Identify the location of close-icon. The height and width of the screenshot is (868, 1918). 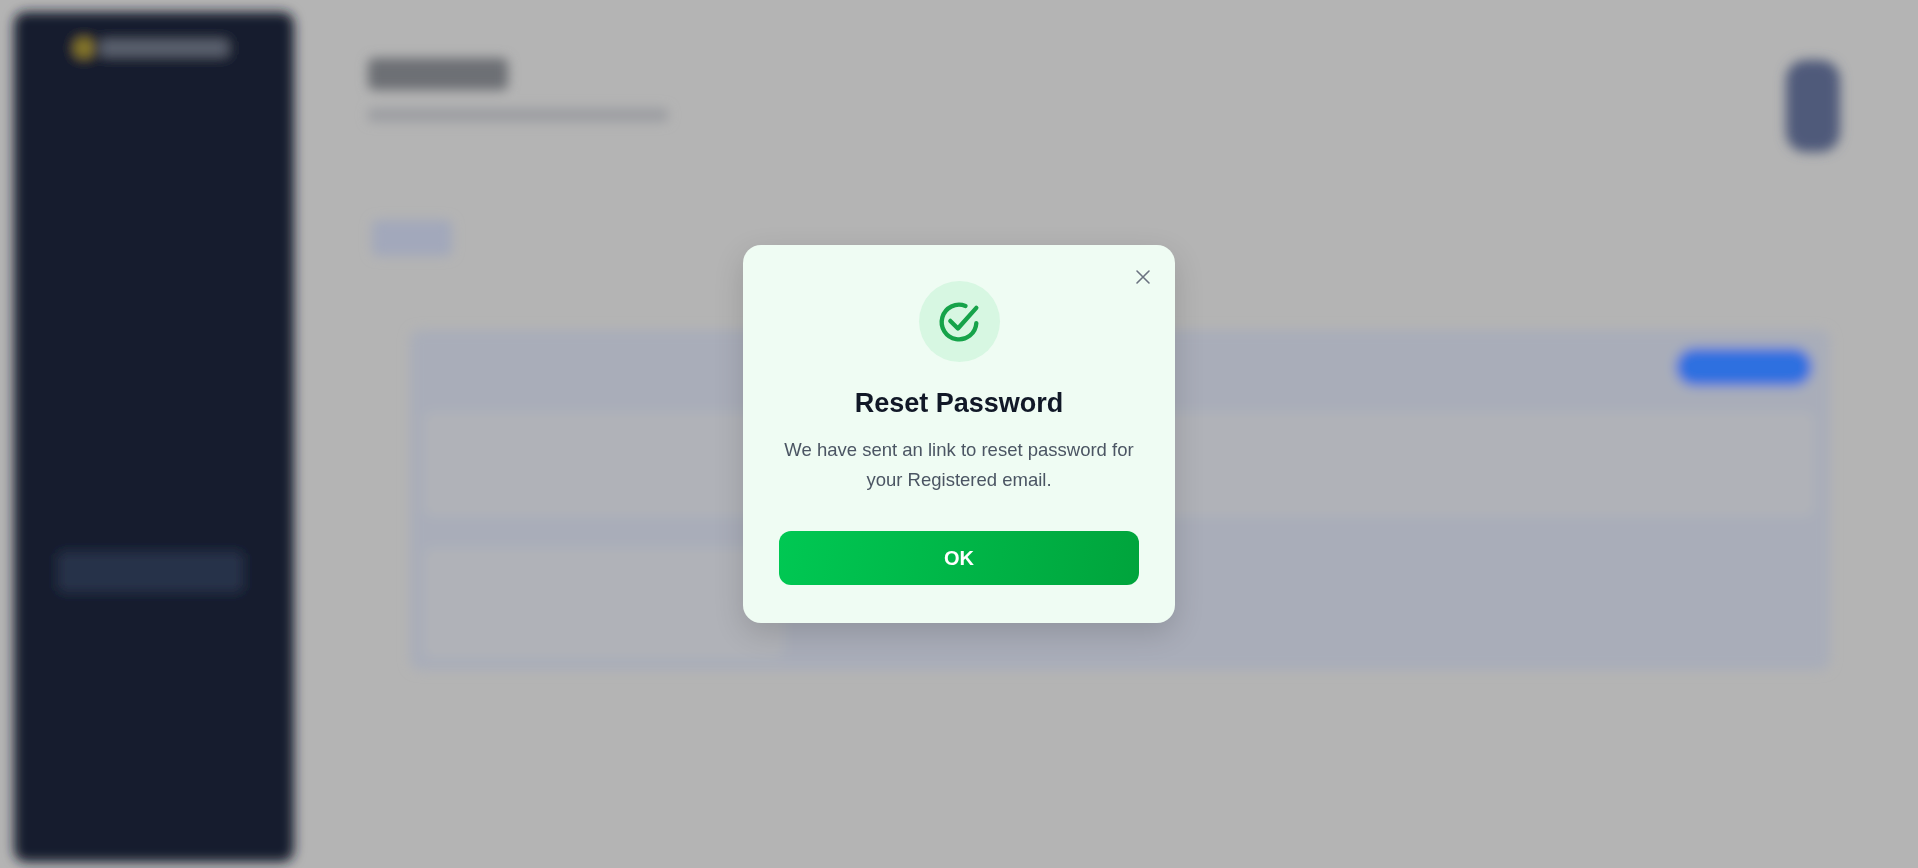
(1143, 277).